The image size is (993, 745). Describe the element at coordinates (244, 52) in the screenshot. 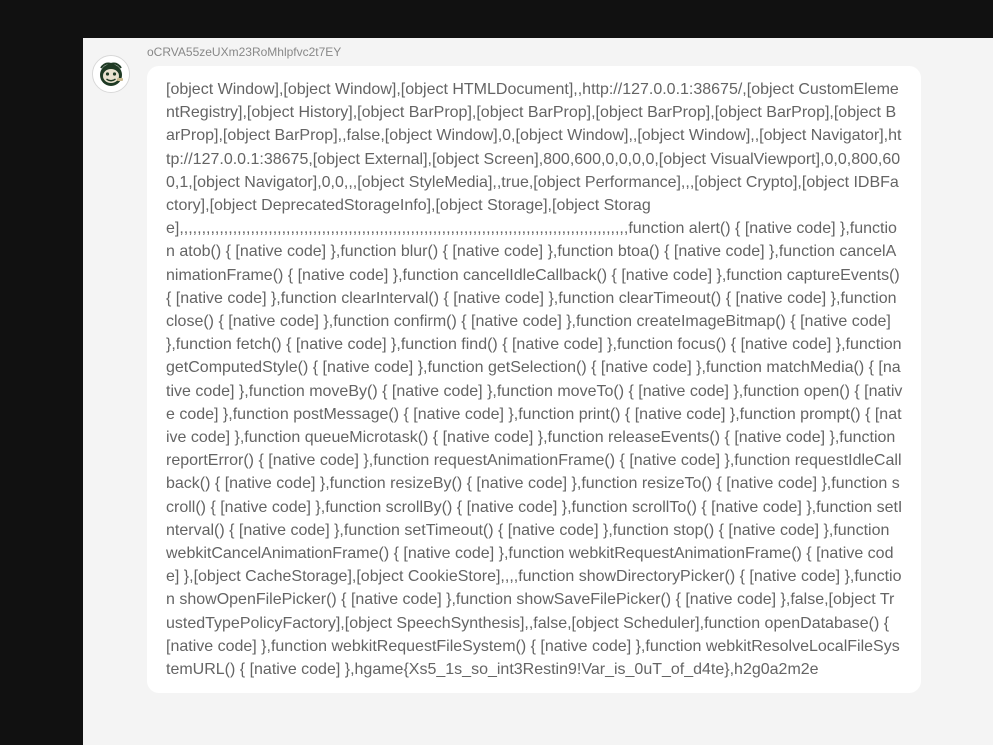

I see `sender-name: oCRVA55zeUXm23RoMhlpfvc2t7EY` at that location.